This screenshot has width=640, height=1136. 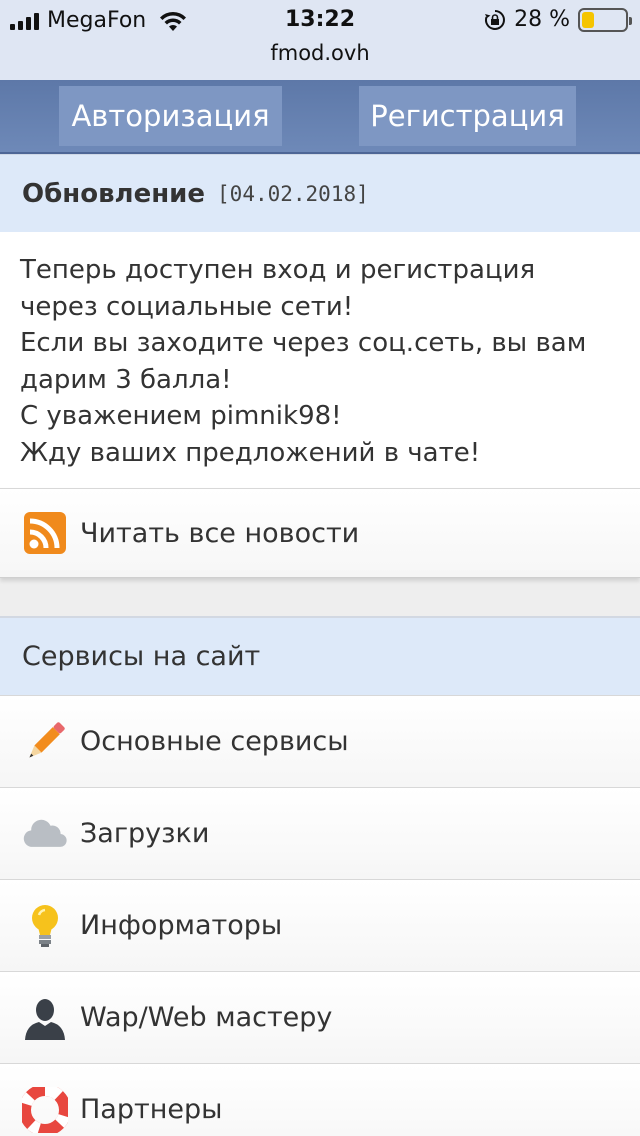 I want to click on service-label: Загрузки, so click(x=145, y=833).